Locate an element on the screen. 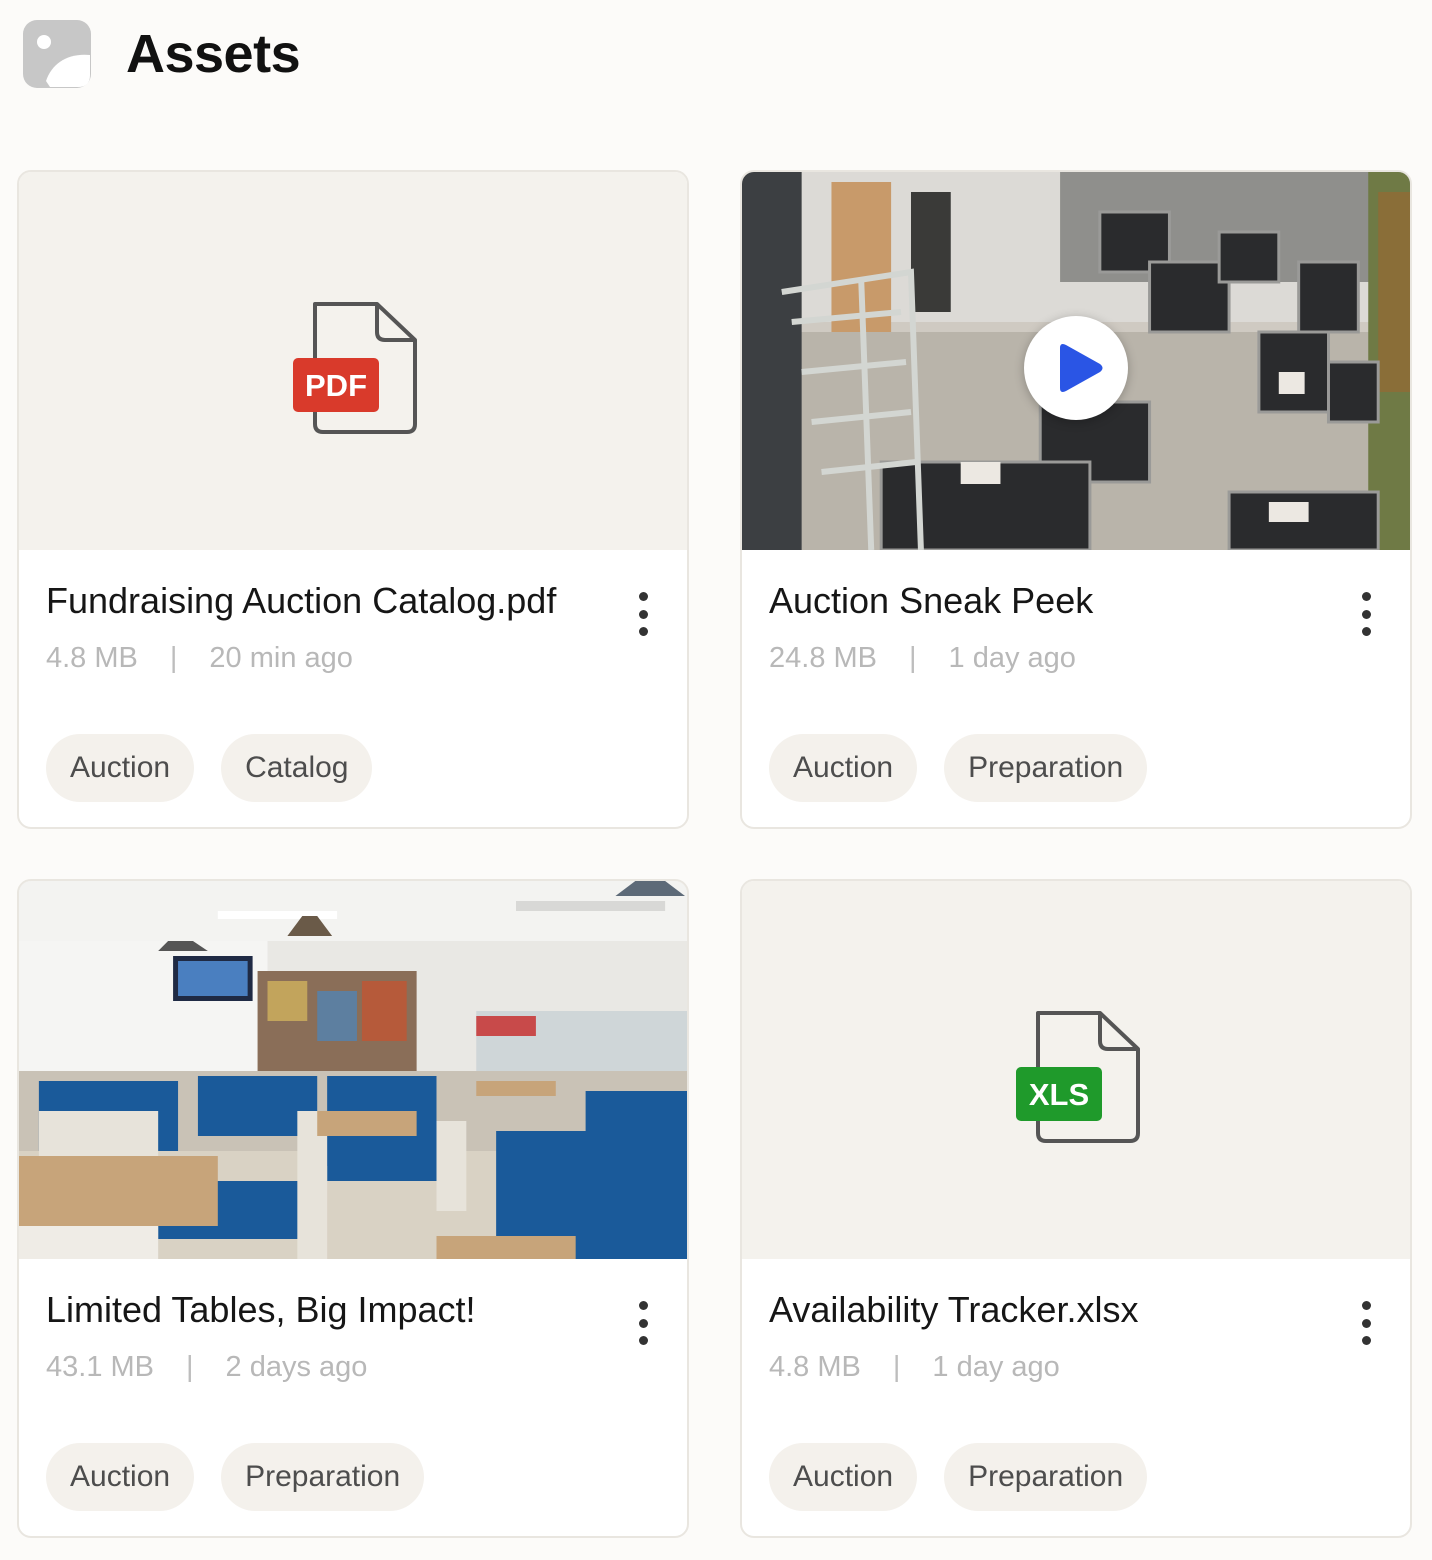 This screenshot has width=1432, height=1560. asset-thumbnail: PDF is located at coordinates (353, 361).